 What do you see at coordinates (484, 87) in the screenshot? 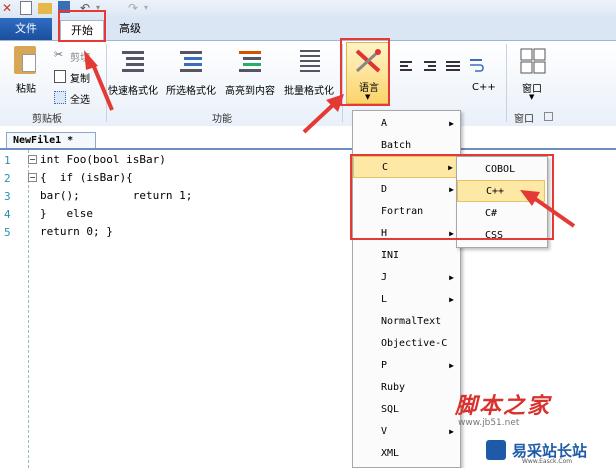
I see `cpp-indicator: C++` at bounding box center [484, 87].